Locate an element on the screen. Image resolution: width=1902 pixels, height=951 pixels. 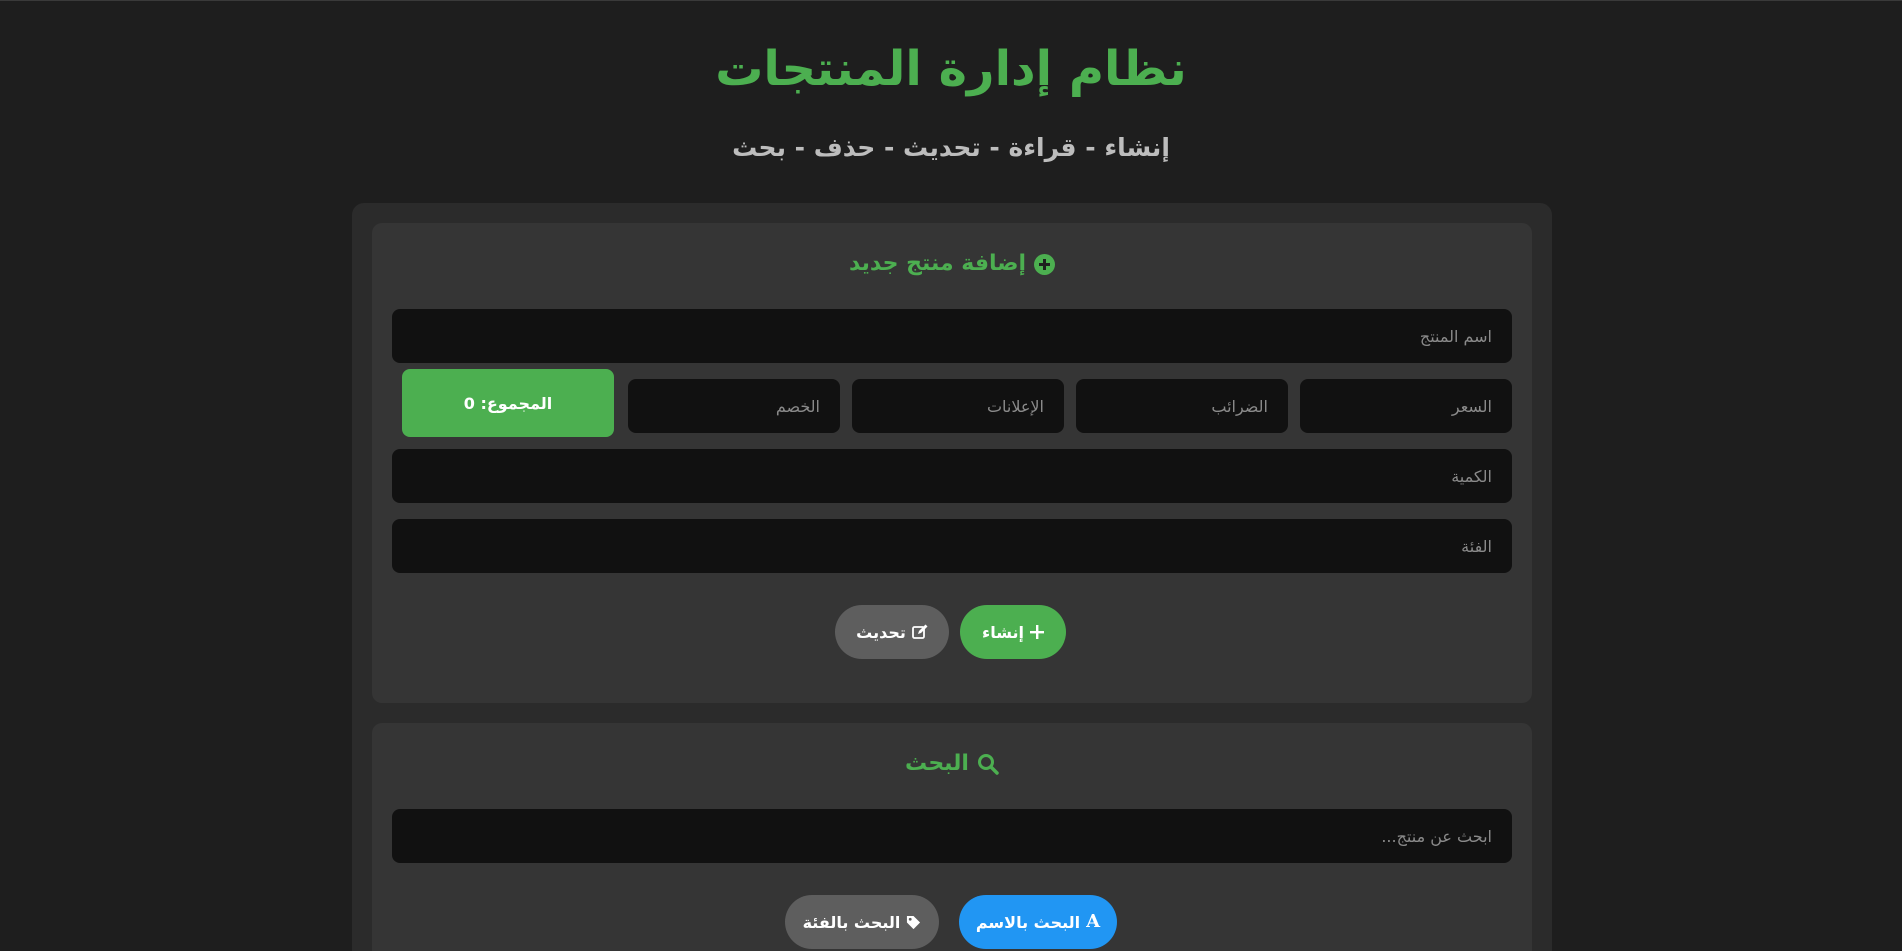
search-by-category-button: البحث بالفئة is located at coordinates (862, 922).